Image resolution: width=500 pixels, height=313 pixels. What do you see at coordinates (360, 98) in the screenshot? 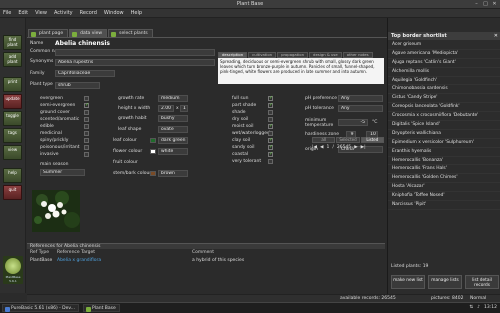
I see `ph-preference-field: Any` at bounding box center [360, 98].